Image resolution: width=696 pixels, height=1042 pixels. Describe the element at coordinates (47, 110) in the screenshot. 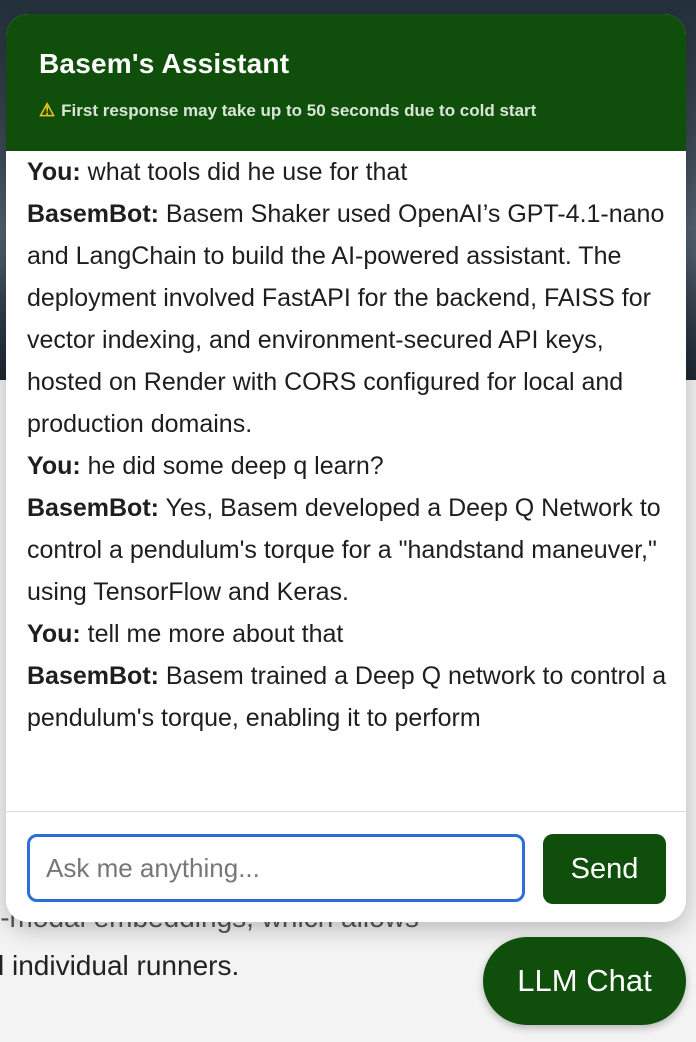

I see `warning-icon: ⚠` at that location.